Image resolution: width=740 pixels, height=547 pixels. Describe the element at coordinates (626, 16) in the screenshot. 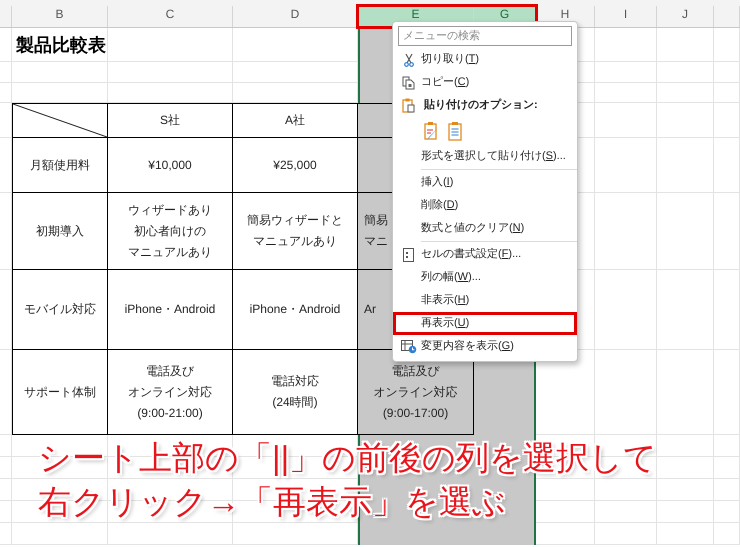

I see `column-header: I` at that location.